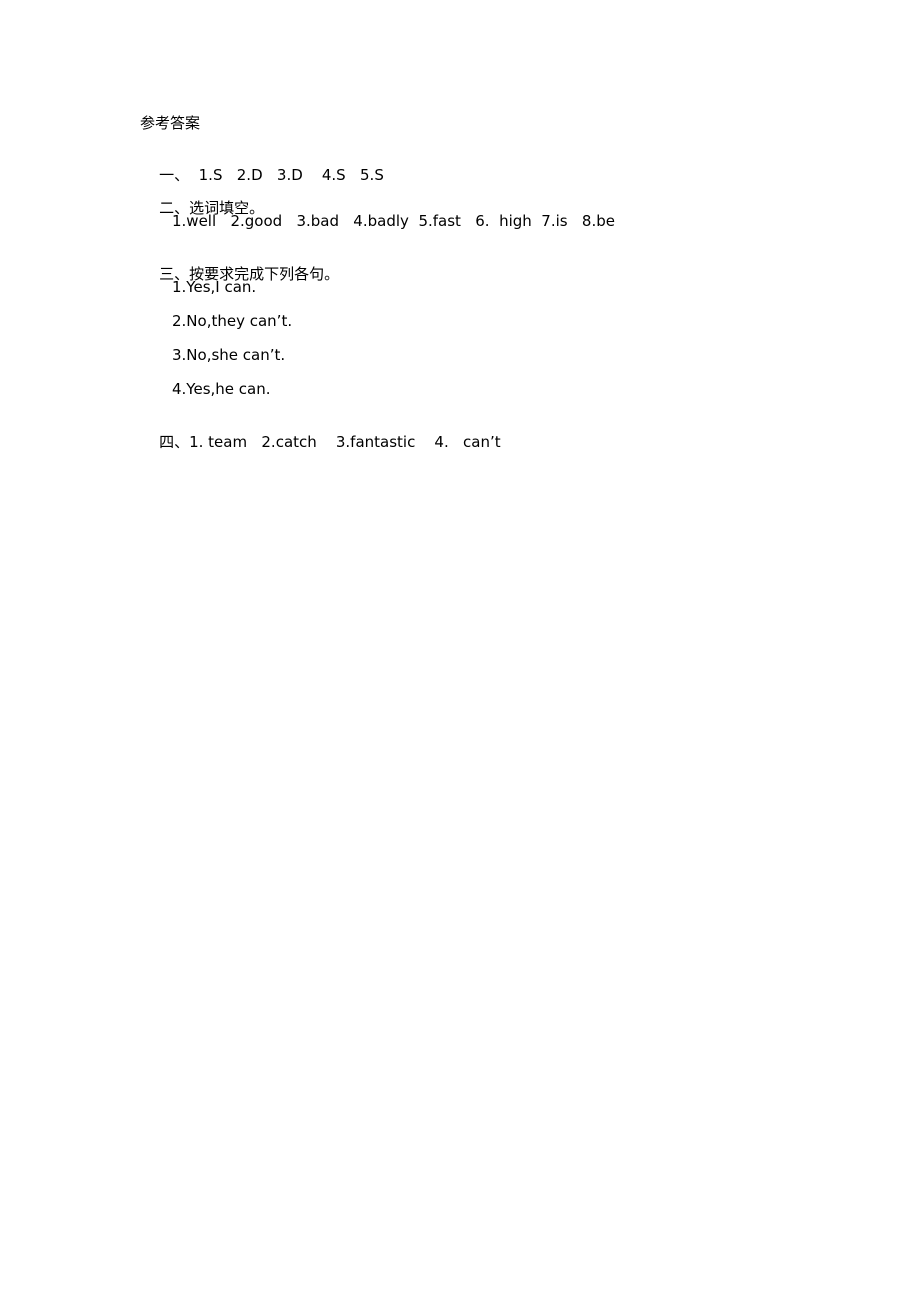  Describe the element at coordinates (229, 355) in the screenshot. I see `section-3-item: 3.No,she can’t.` at that location.